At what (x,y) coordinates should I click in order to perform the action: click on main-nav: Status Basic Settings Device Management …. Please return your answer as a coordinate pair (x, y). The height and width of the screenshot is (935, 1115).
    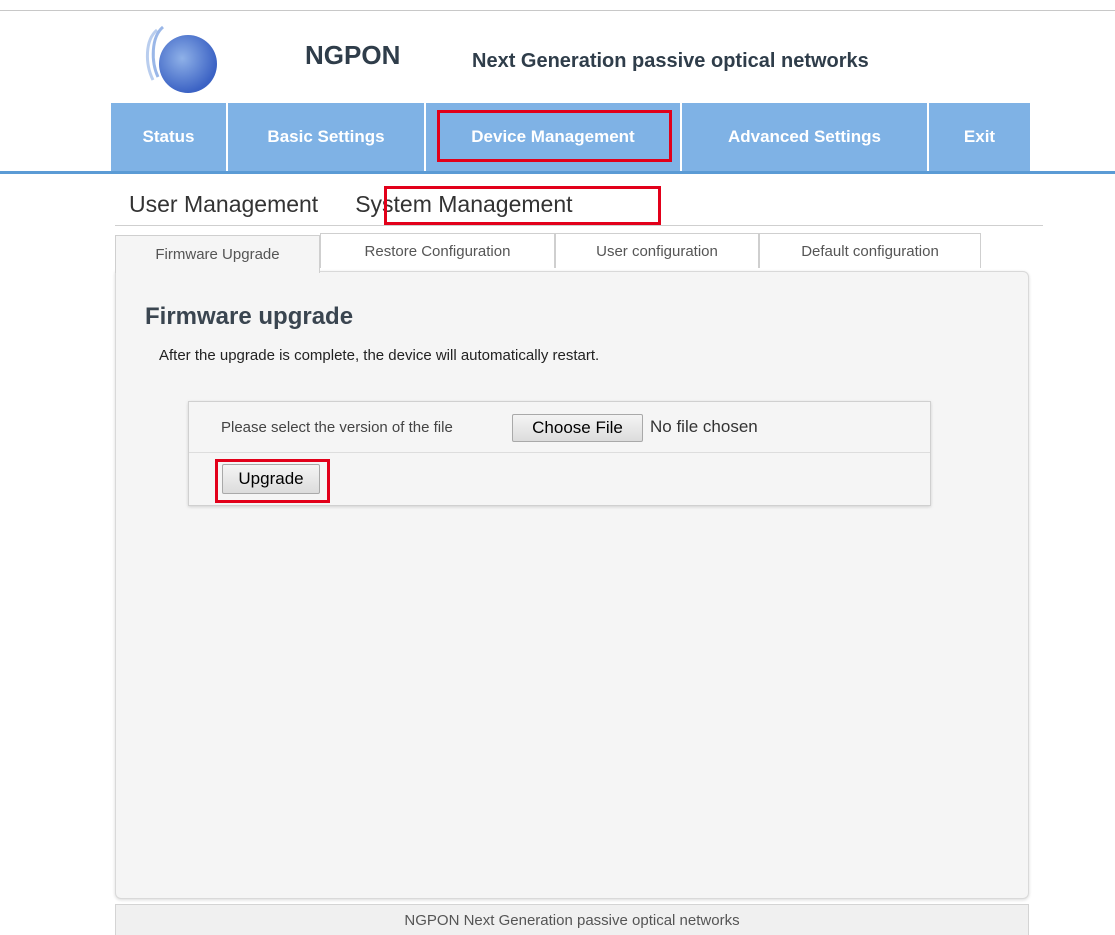
    Looking at the image, I should click on (570, 137).